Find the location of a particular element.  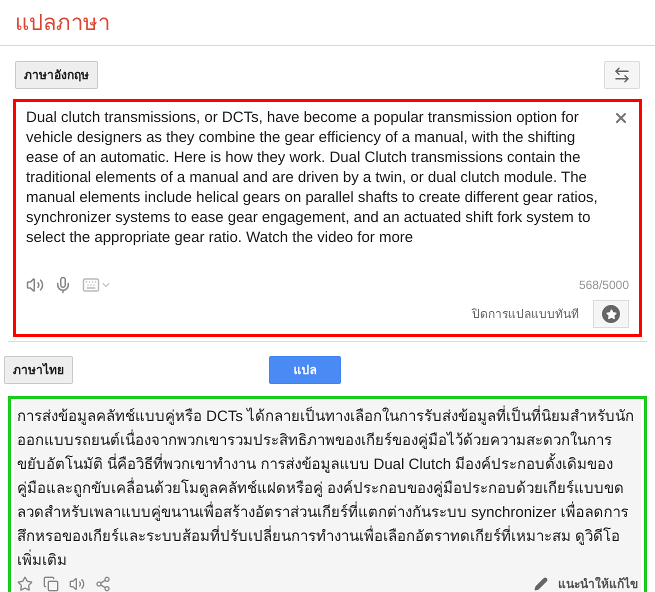

copy-icon is located at coordinates (51, 584).